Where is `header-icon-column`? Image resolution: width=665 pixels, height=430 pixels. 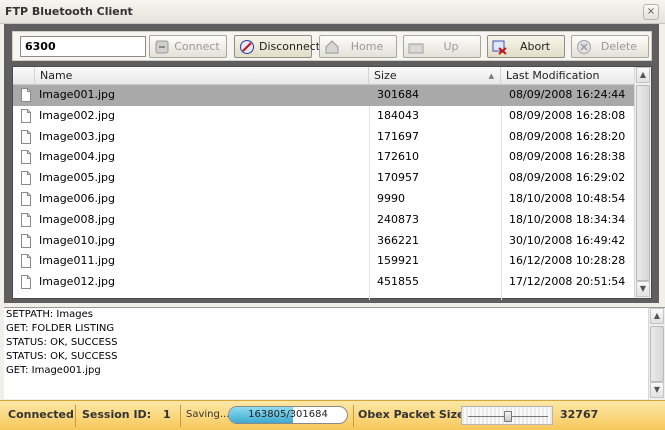
header-icon-column is located at coordinates (24, 76).